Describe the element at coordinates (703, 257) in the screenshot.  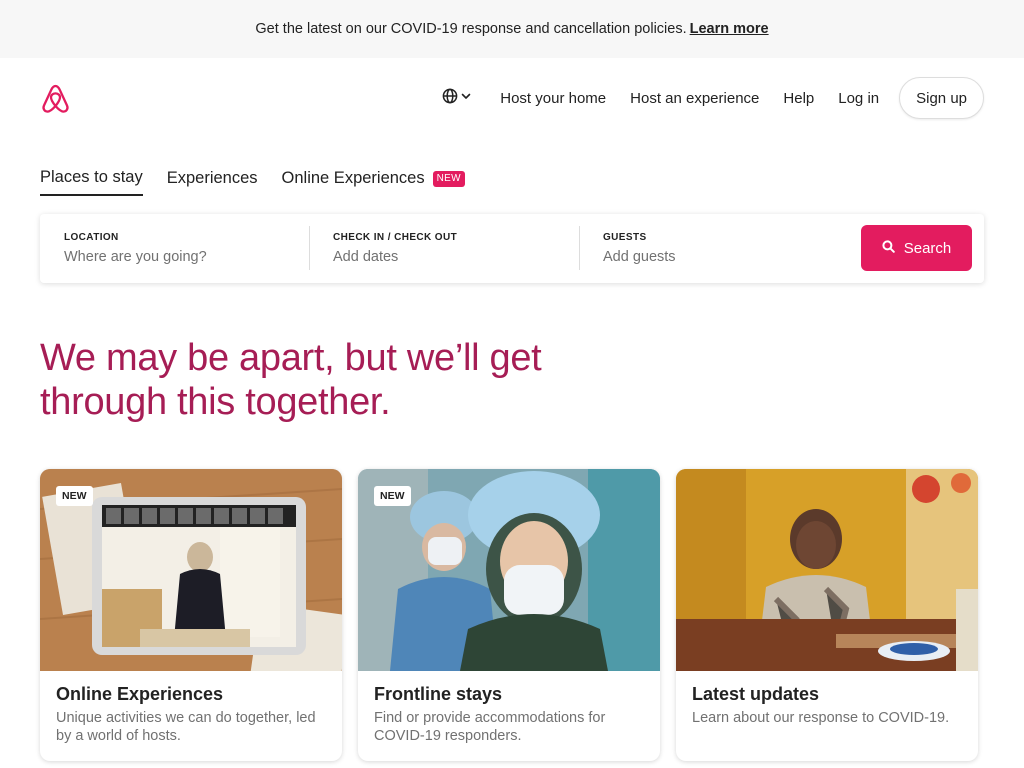
I see `guests-input` at that location.